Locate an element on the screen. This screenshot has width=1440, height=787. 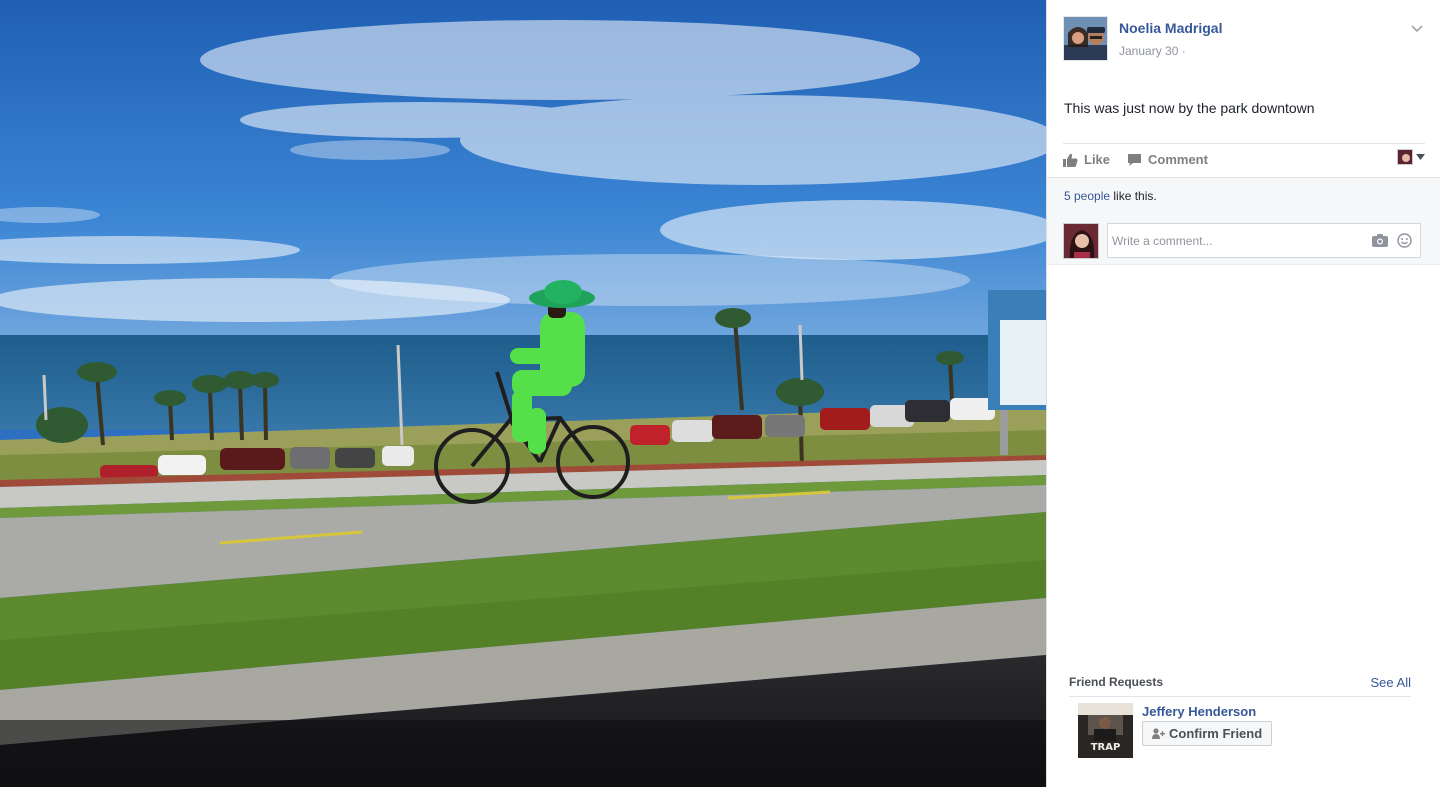
camera-icon is located at coordinates (1380, 240).